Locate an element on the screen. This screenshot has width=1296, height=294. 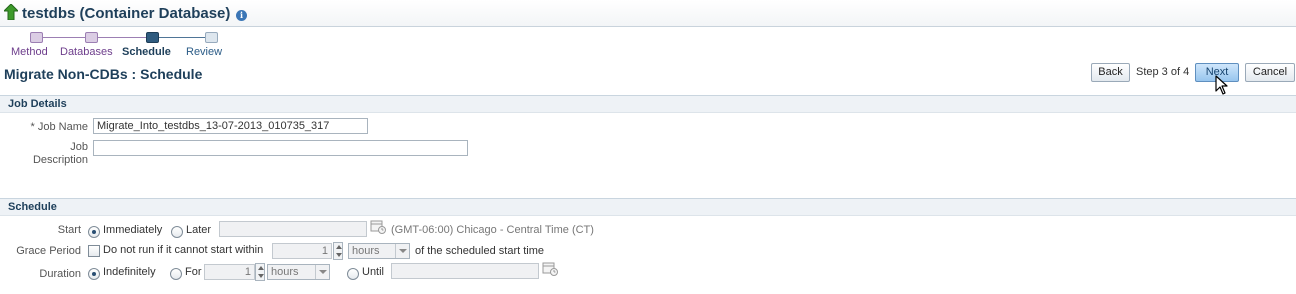
grace-period-unit-value: hours is located at coordinates (366, 251).